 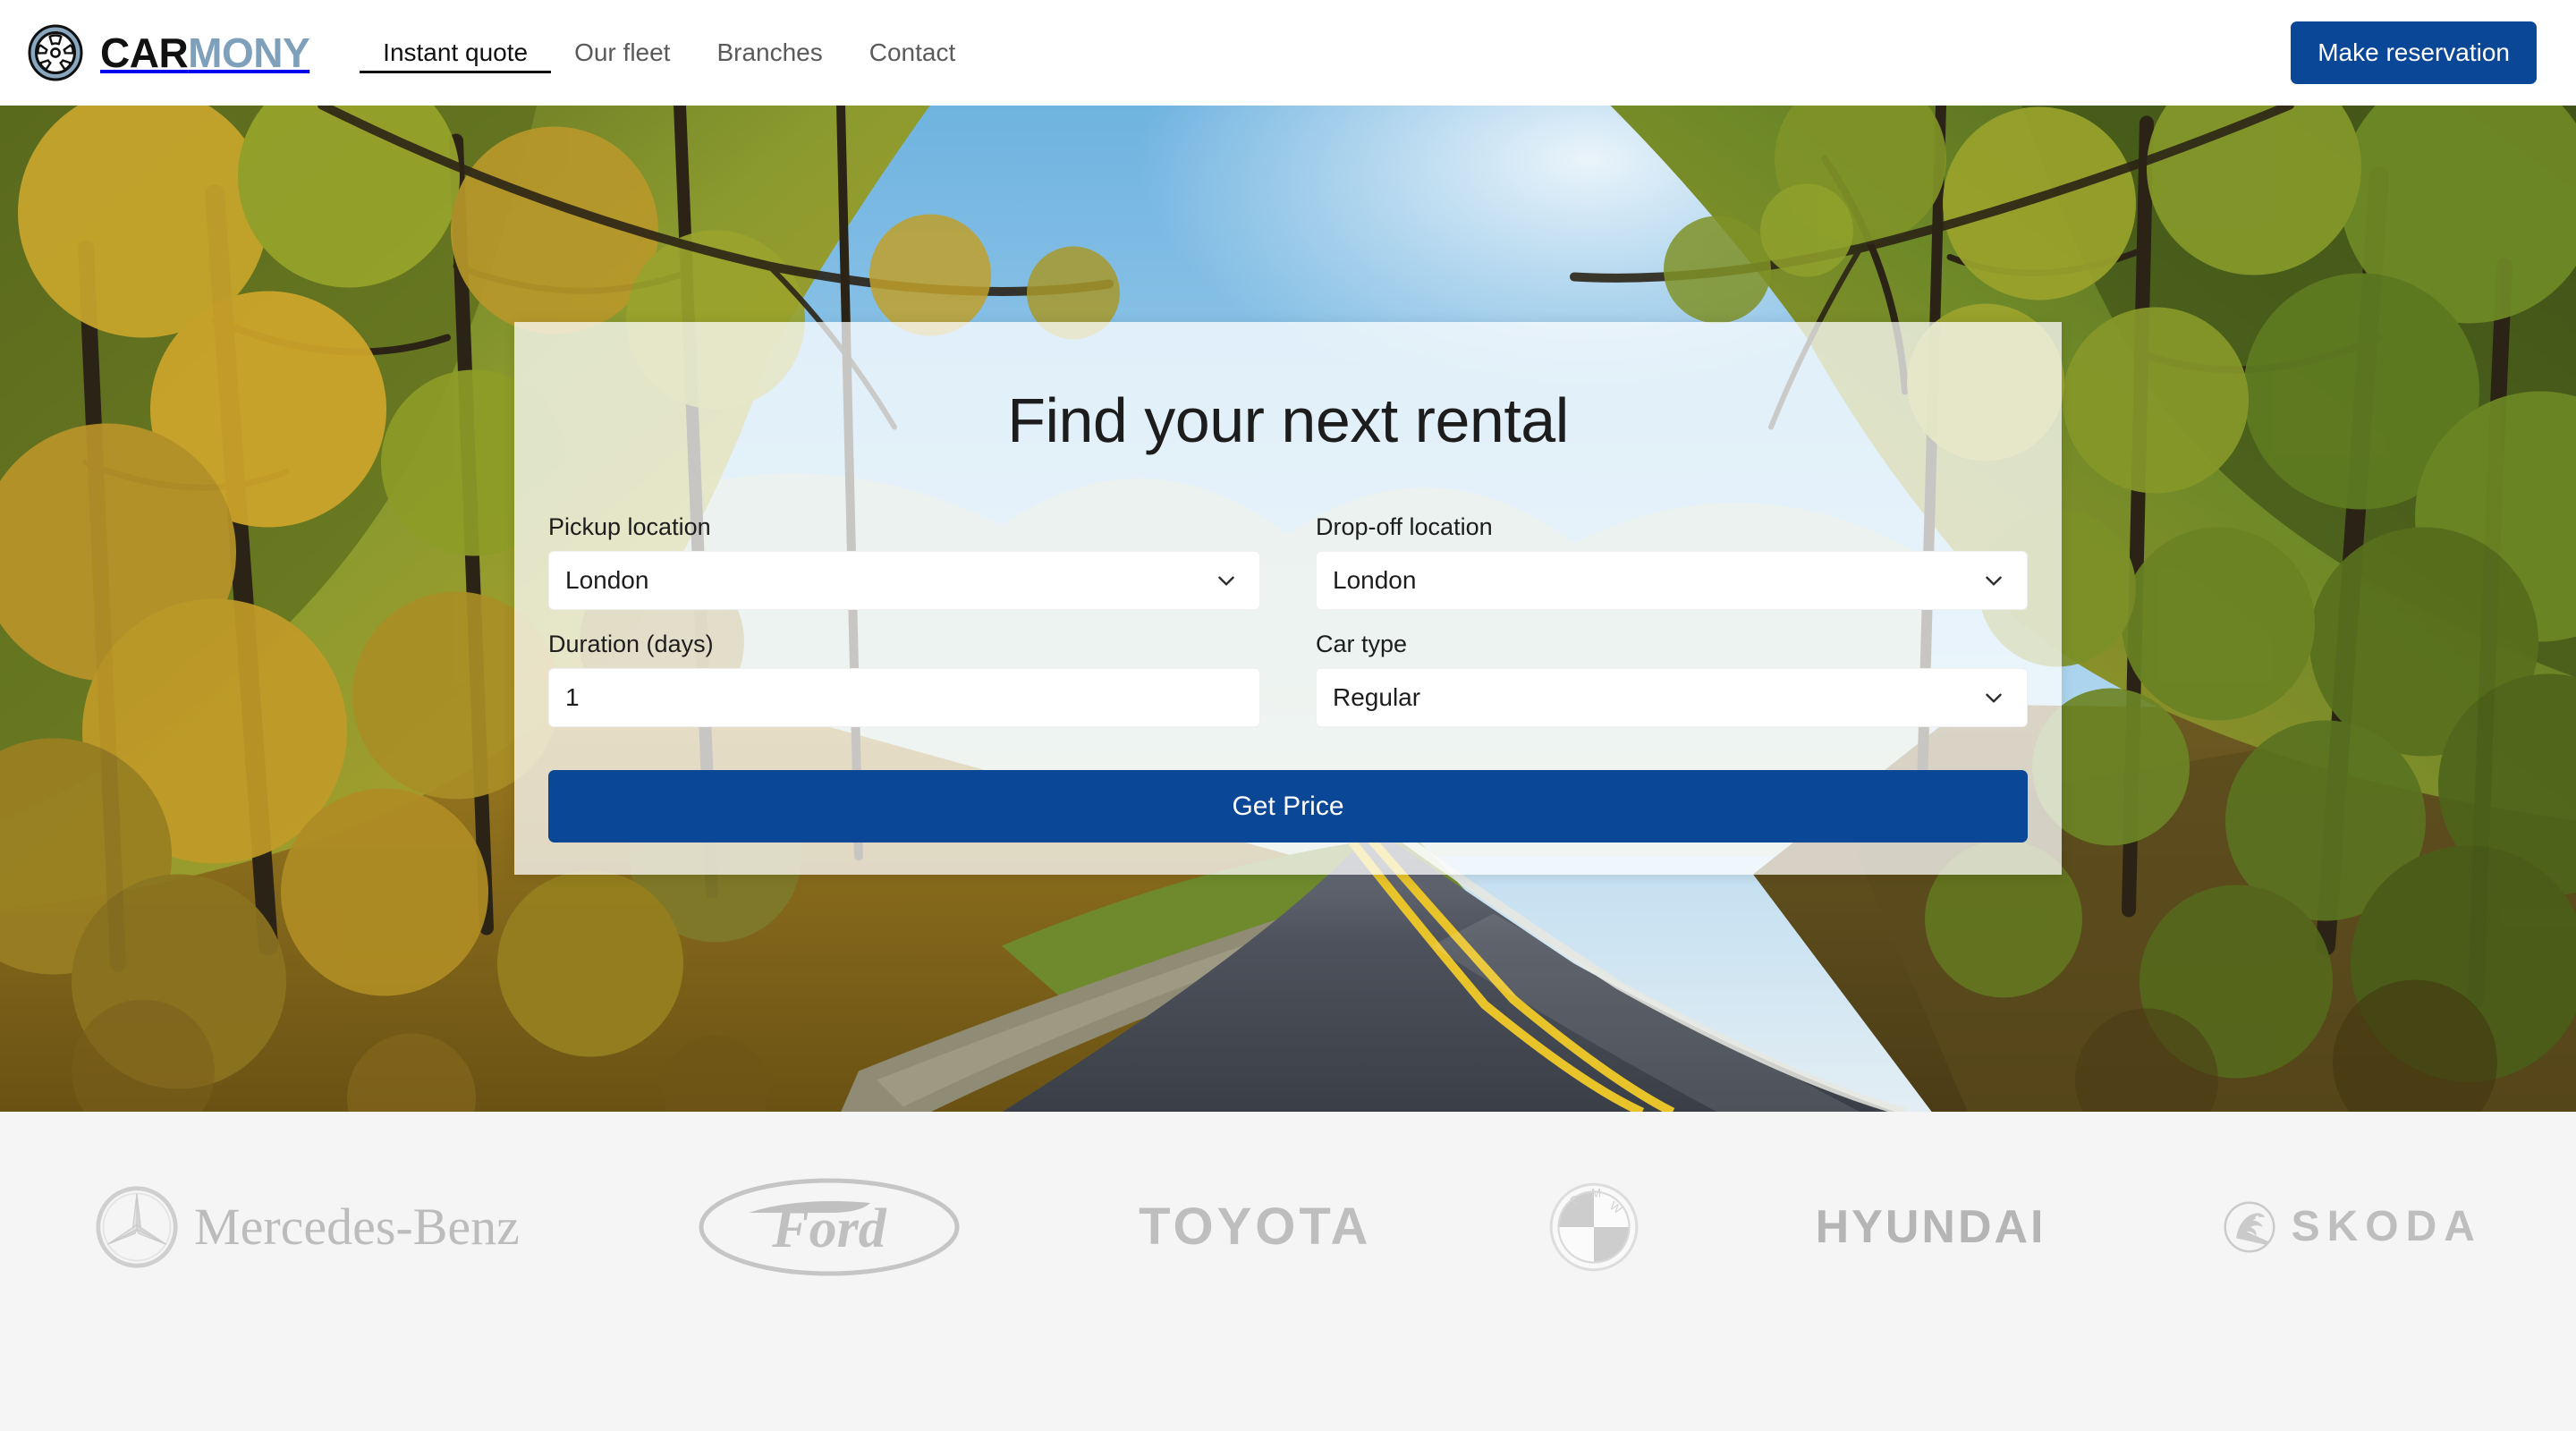 I want to click on pickup-location-value: London, so click(x=607, y=580).